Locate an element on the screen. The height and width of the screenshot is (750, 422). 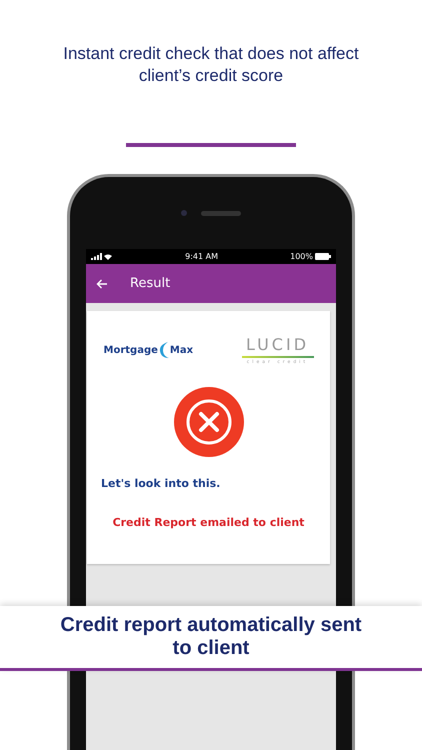
banner-text: Credit report automatically sent to client is located at coordinates (211, 637).